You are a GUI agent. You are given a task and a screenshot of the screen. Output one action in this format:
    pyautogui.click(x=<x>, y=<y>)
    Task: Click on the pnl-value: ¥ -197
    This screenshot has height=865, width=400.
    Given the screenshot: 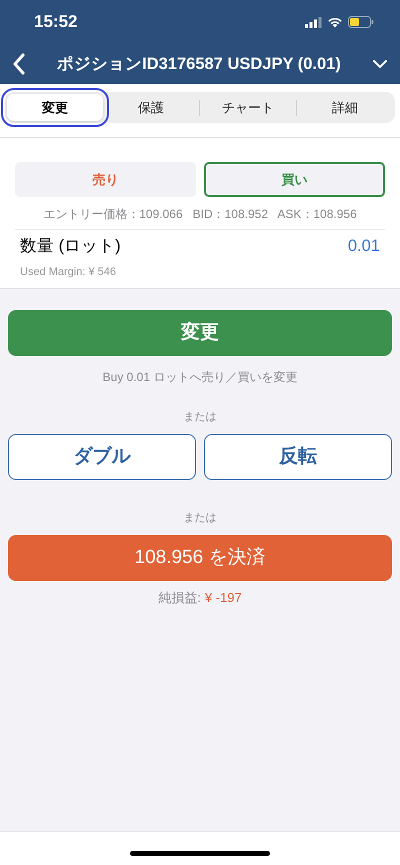 What is the action you would take?
    pyautogui.click(x=223, y=597)
    